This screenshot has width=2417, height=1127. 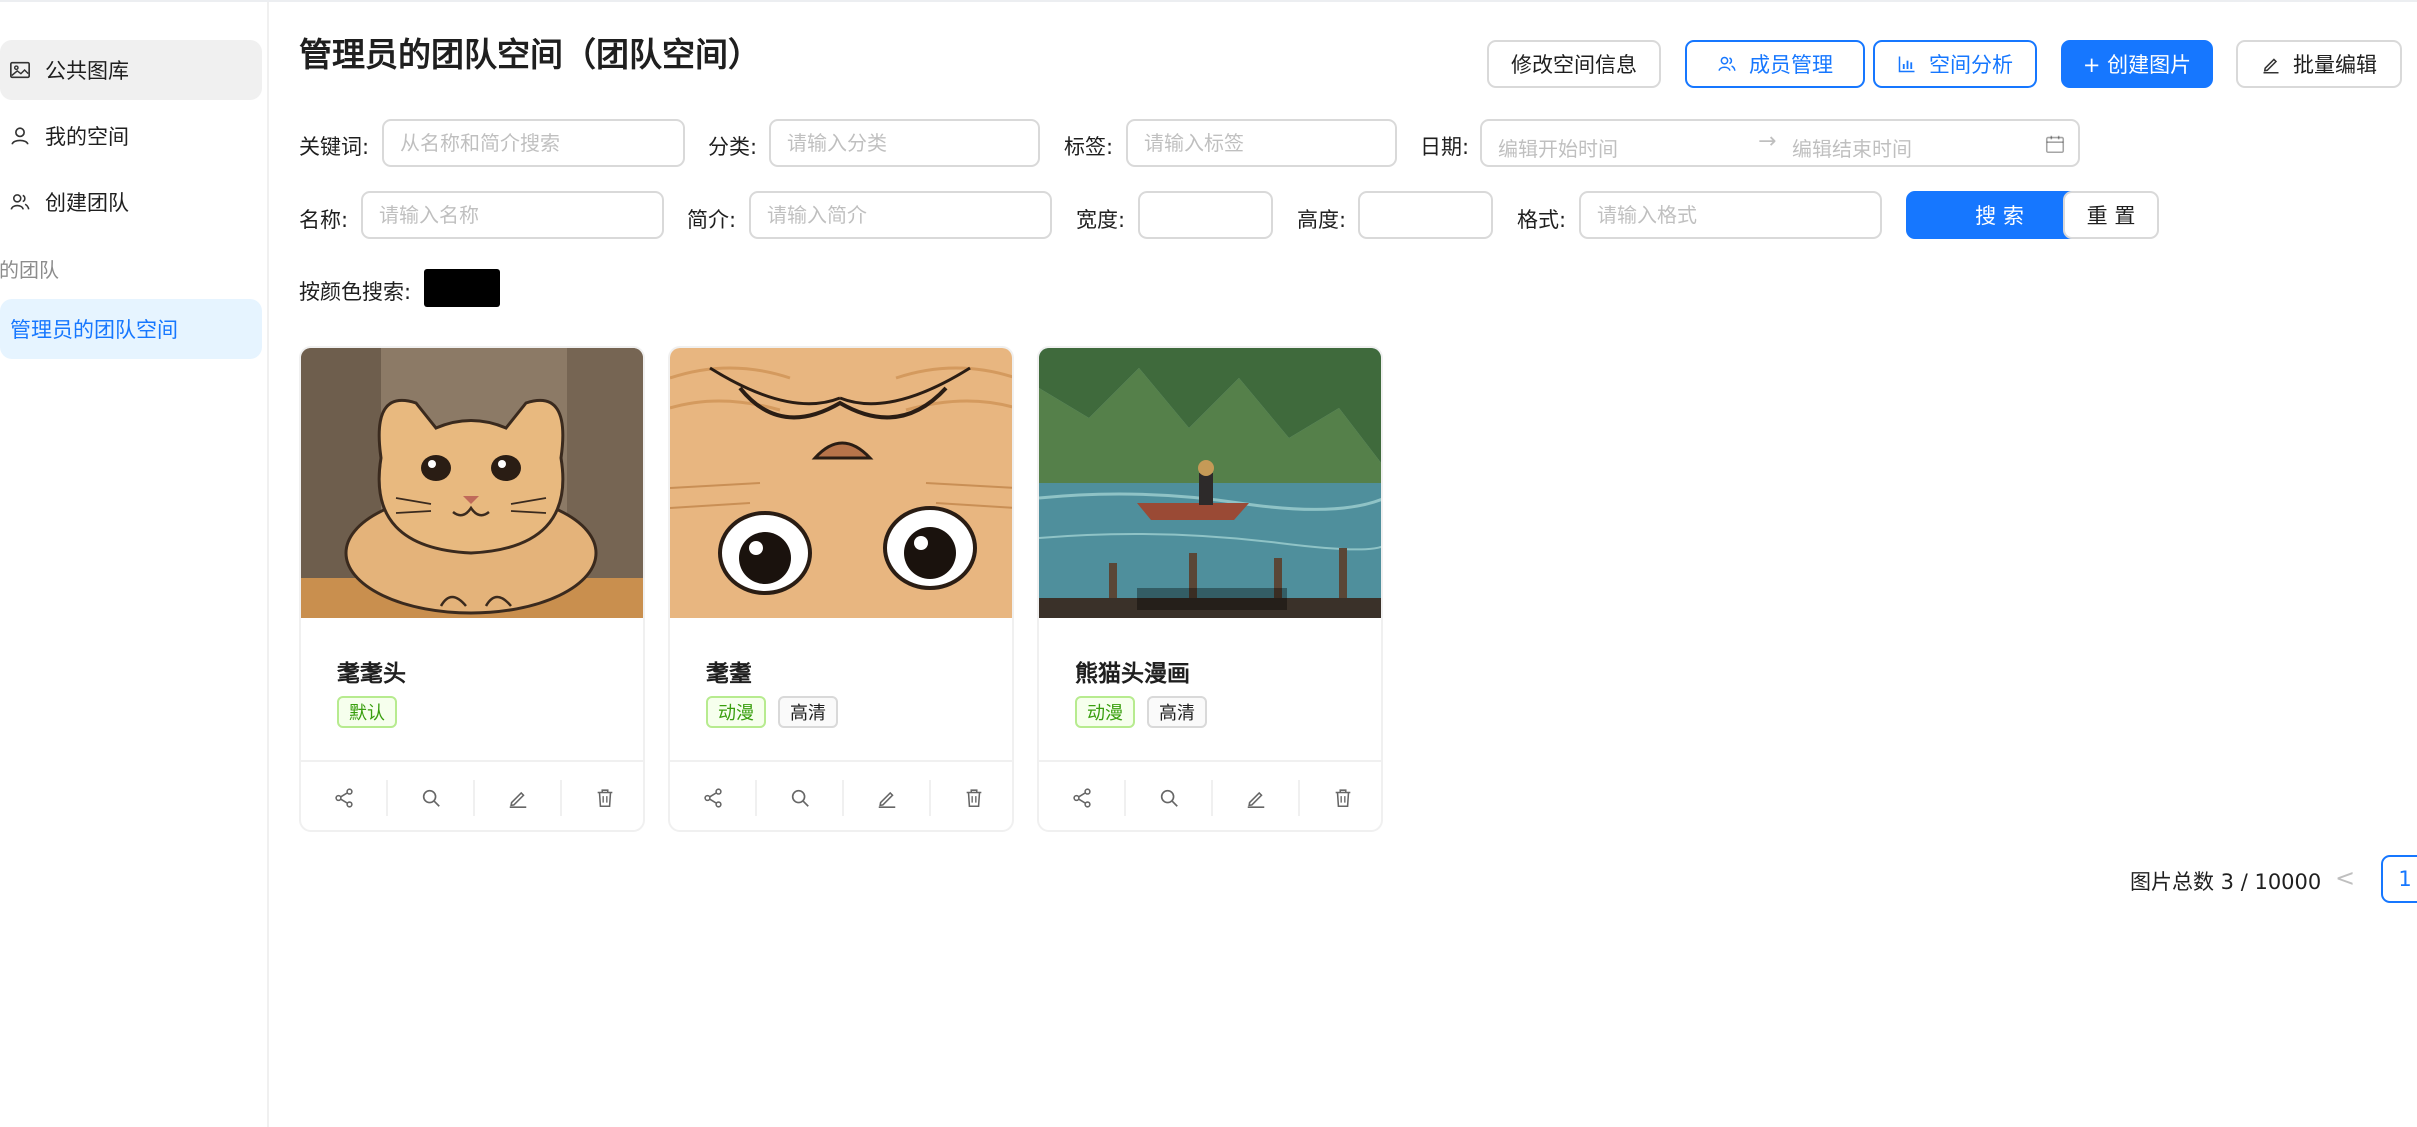 I want to click on sidebar-item-create-team: 创建团队, so click(x=131, y=202).